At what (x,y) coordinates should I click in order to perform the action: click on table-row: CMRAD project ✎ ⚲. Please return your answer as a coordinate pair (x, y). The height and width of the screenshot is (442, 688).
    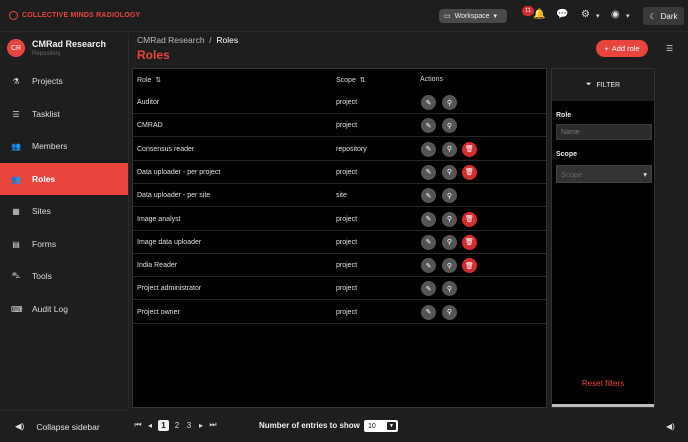
    Looking at the image, I should click on (339, 126).